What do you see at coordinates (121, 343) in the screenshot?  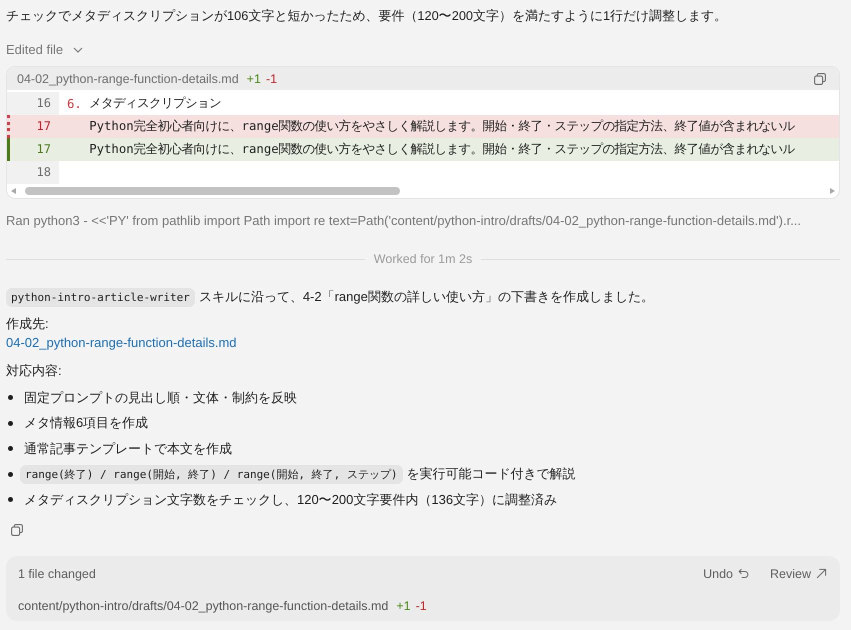 I see `file-link: 04-02_python-range-function-details.md` at bounding box center [121, 343].